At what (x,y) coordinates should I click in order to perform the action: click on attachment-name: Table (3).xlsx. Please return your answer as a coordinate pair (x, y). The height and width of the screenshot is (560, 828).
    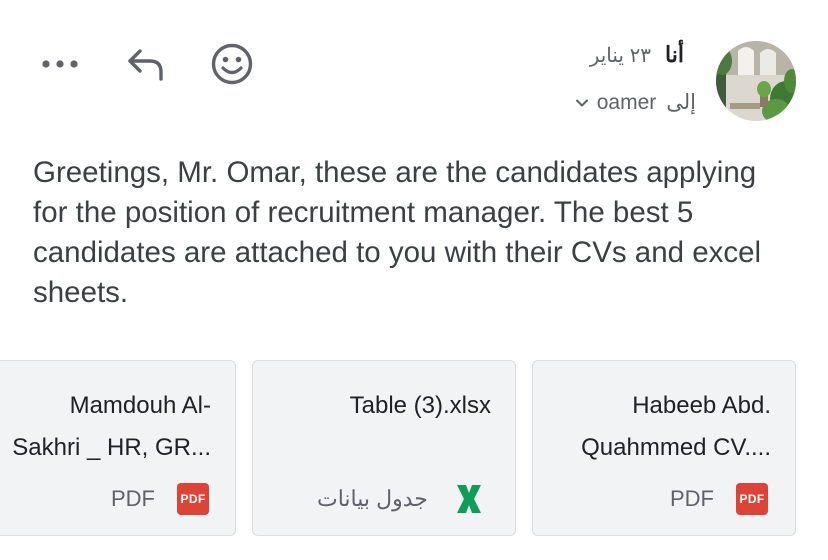
    Looking at the image, I should click on (420, 406).